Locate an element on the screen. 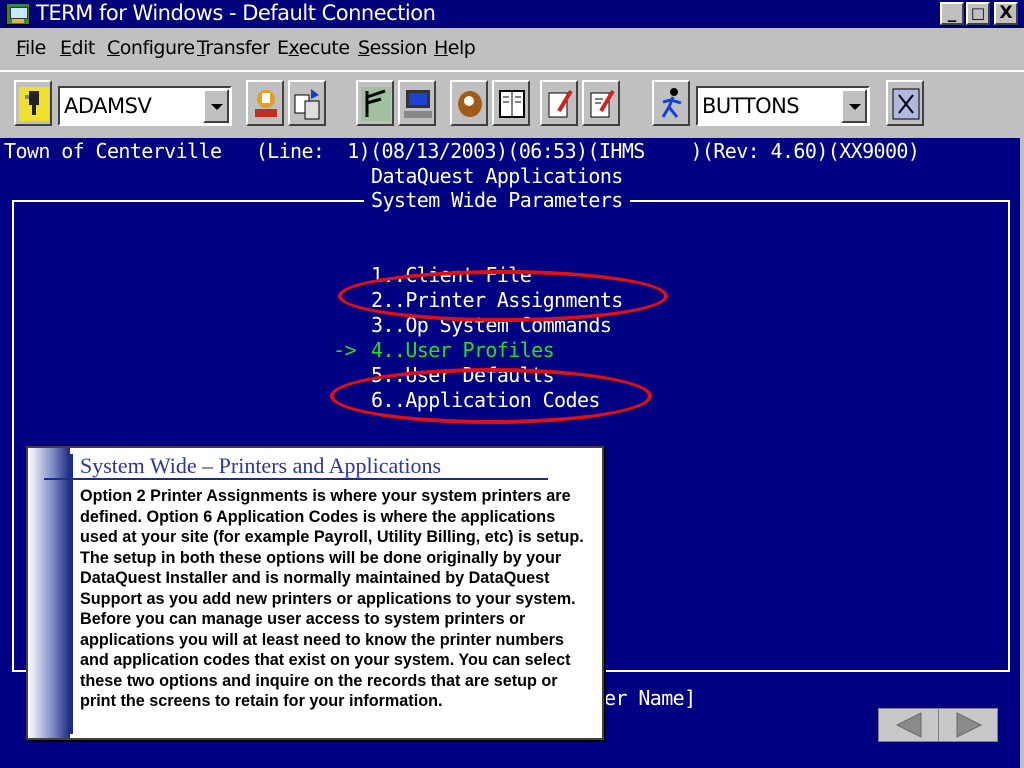 This screenshot has width=1024, height=768. book-icon is located at coordinates (511, 103).